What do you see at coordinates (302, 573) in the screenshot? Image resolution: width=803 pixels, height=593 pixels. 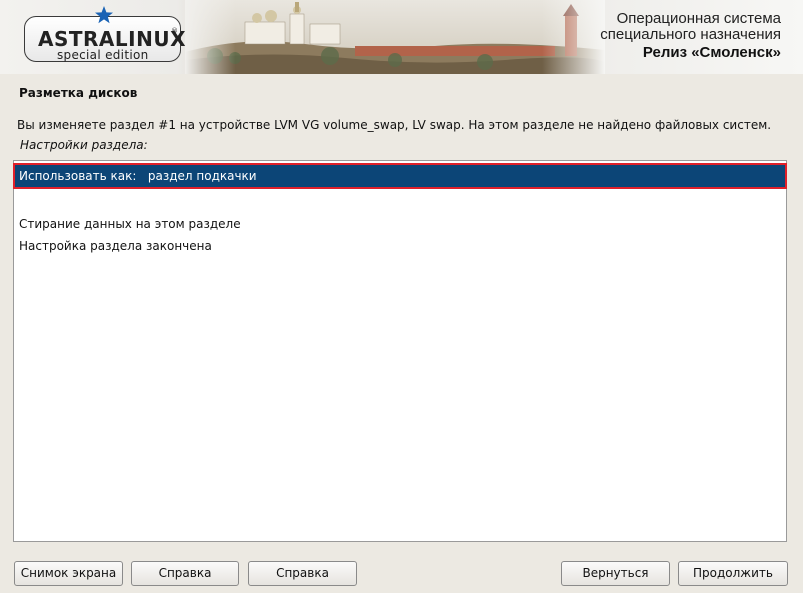 I see `help-button-2: Справка` at bounding box center [302, 573].